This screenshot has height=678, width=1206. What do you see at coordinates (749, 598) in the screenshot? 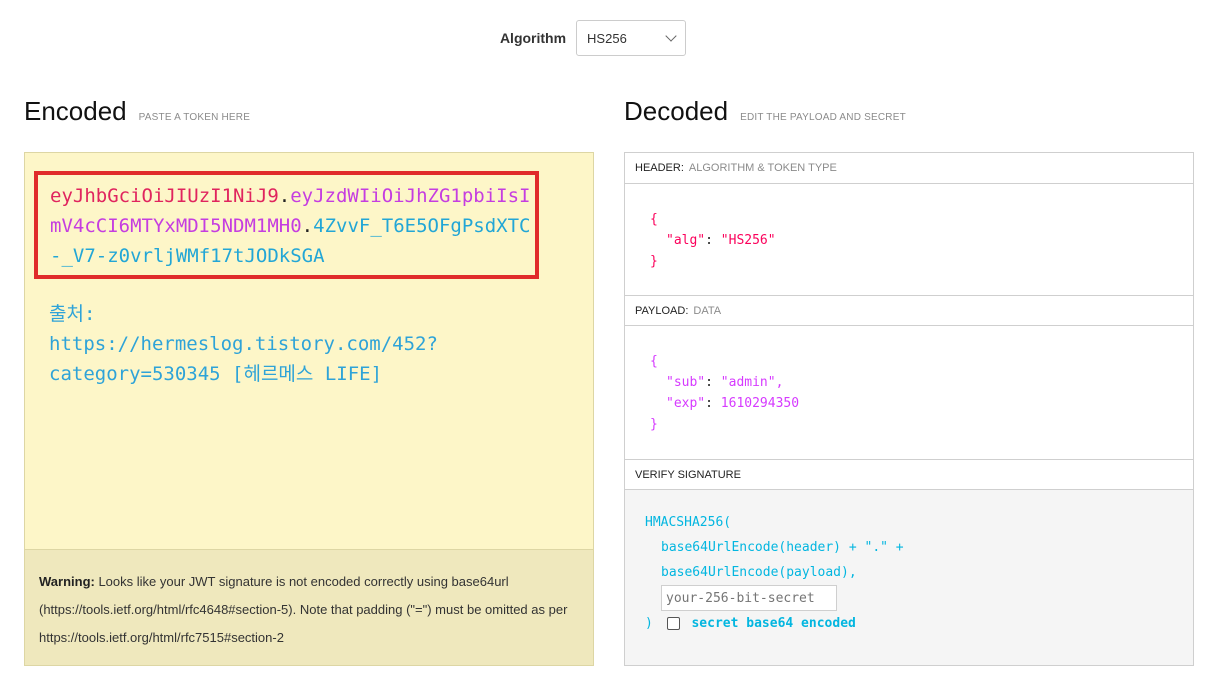
I see `secret-input` at bounding box center [749, 598].